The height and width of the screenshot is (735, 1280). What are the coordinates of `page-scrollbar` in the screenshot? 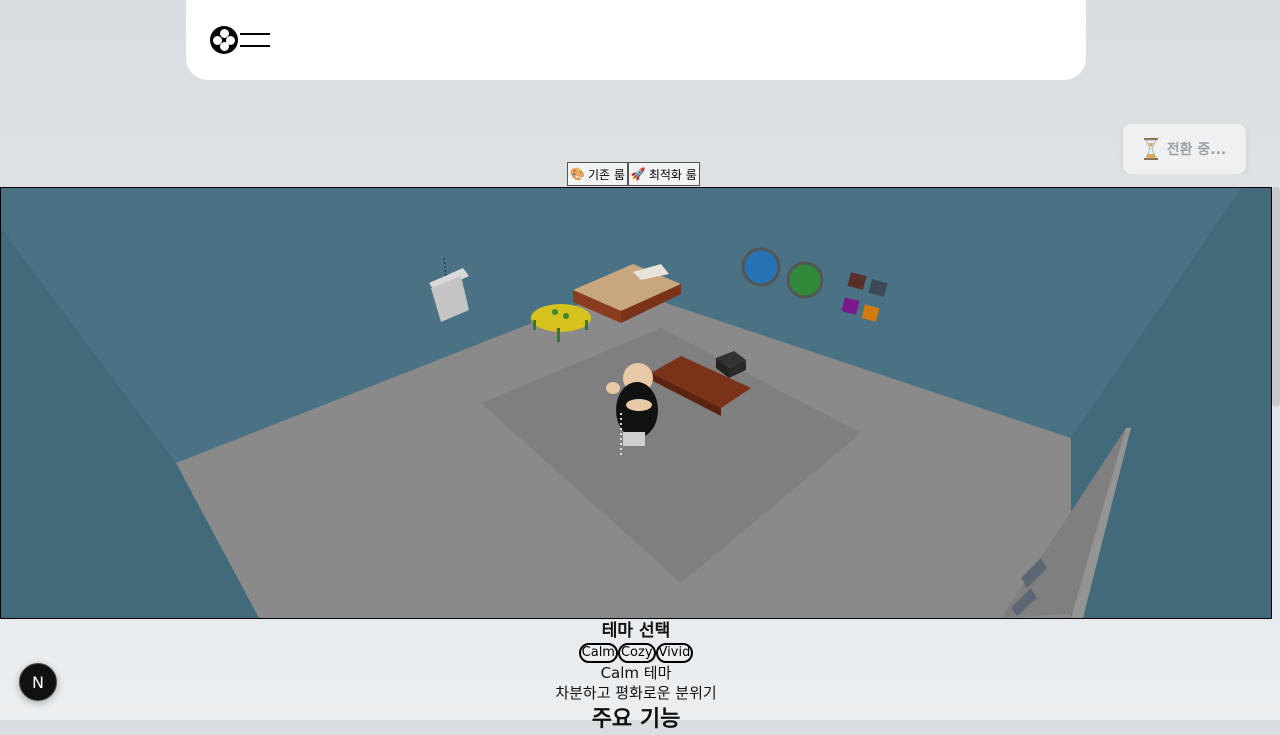 It's located at (1276, 297).